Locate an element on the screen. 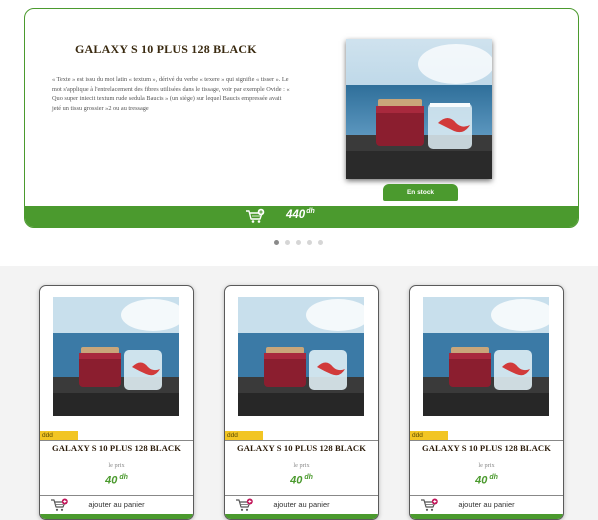 The image size is (598, 520). featured-price-bar: 440dh is located at coordinates (301, 216).